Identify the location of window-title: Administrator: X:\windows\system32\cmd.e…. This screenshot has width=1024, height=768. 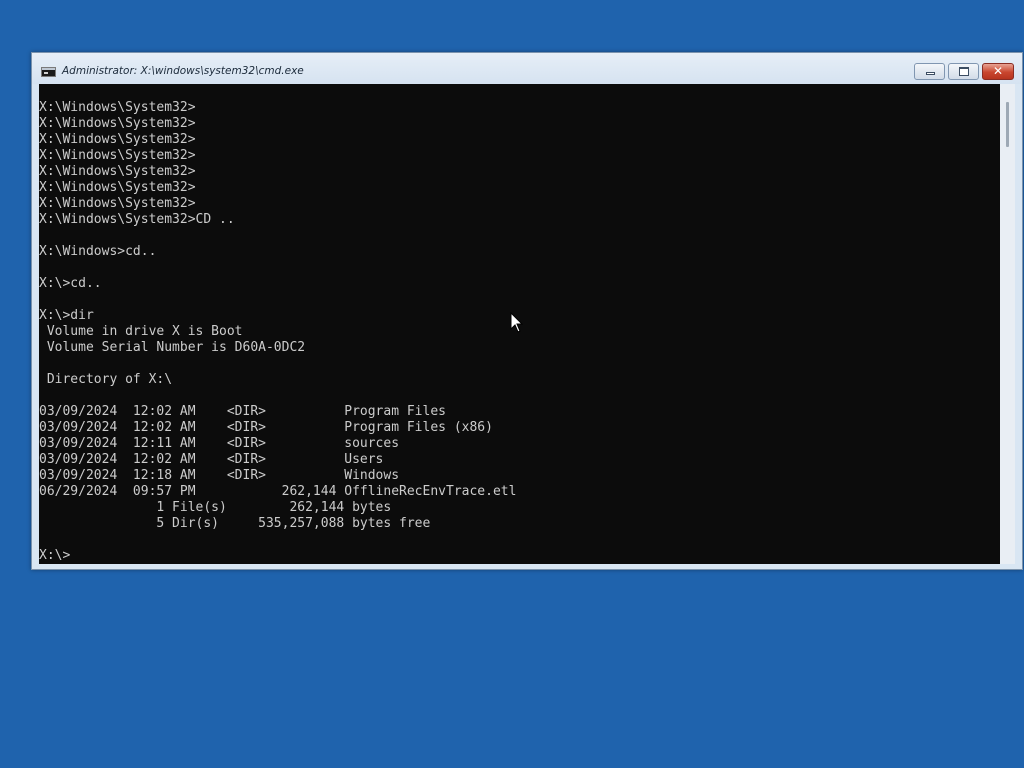
(183, 71).